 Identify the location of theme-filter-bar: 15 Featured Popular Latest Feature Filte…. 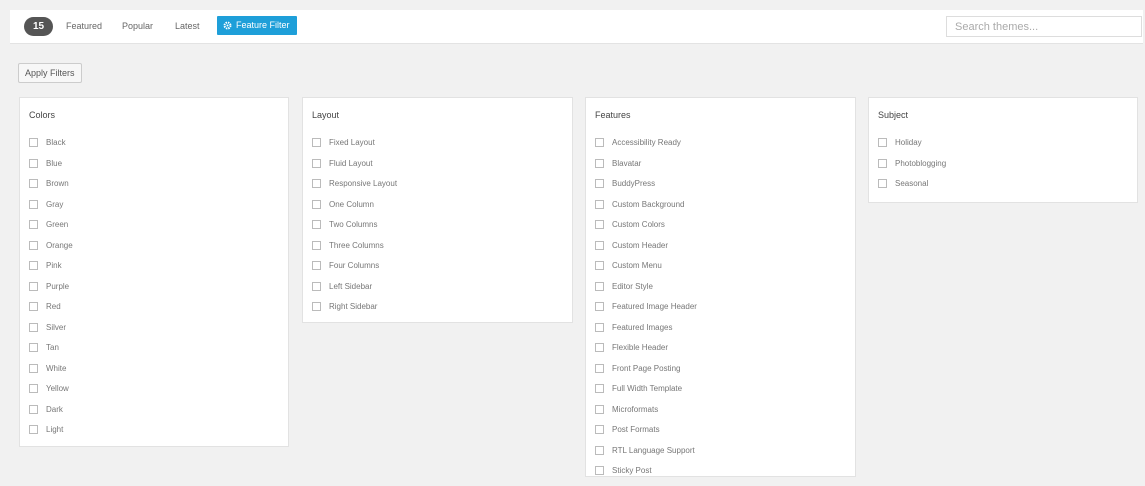
(576, 27).